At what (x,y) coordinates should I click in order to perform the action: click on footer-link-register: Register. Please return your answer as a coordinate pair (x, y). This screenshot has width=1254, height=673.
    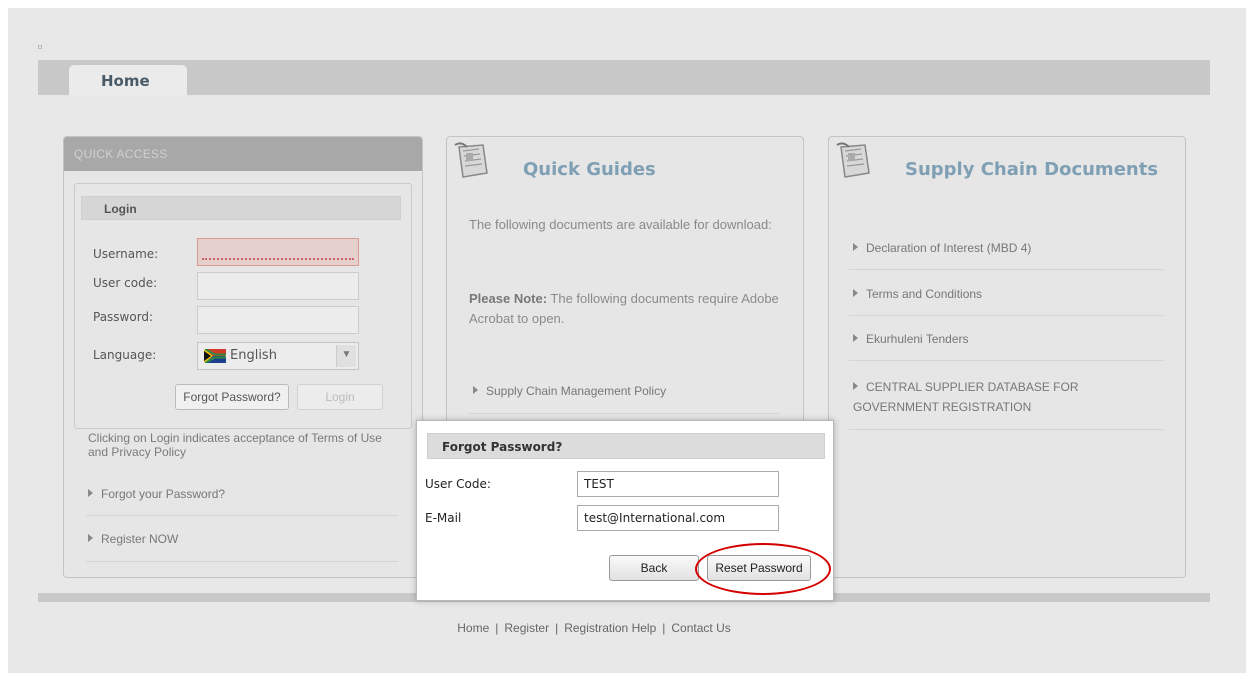
    Looking at the image, I should click on (526, 628).